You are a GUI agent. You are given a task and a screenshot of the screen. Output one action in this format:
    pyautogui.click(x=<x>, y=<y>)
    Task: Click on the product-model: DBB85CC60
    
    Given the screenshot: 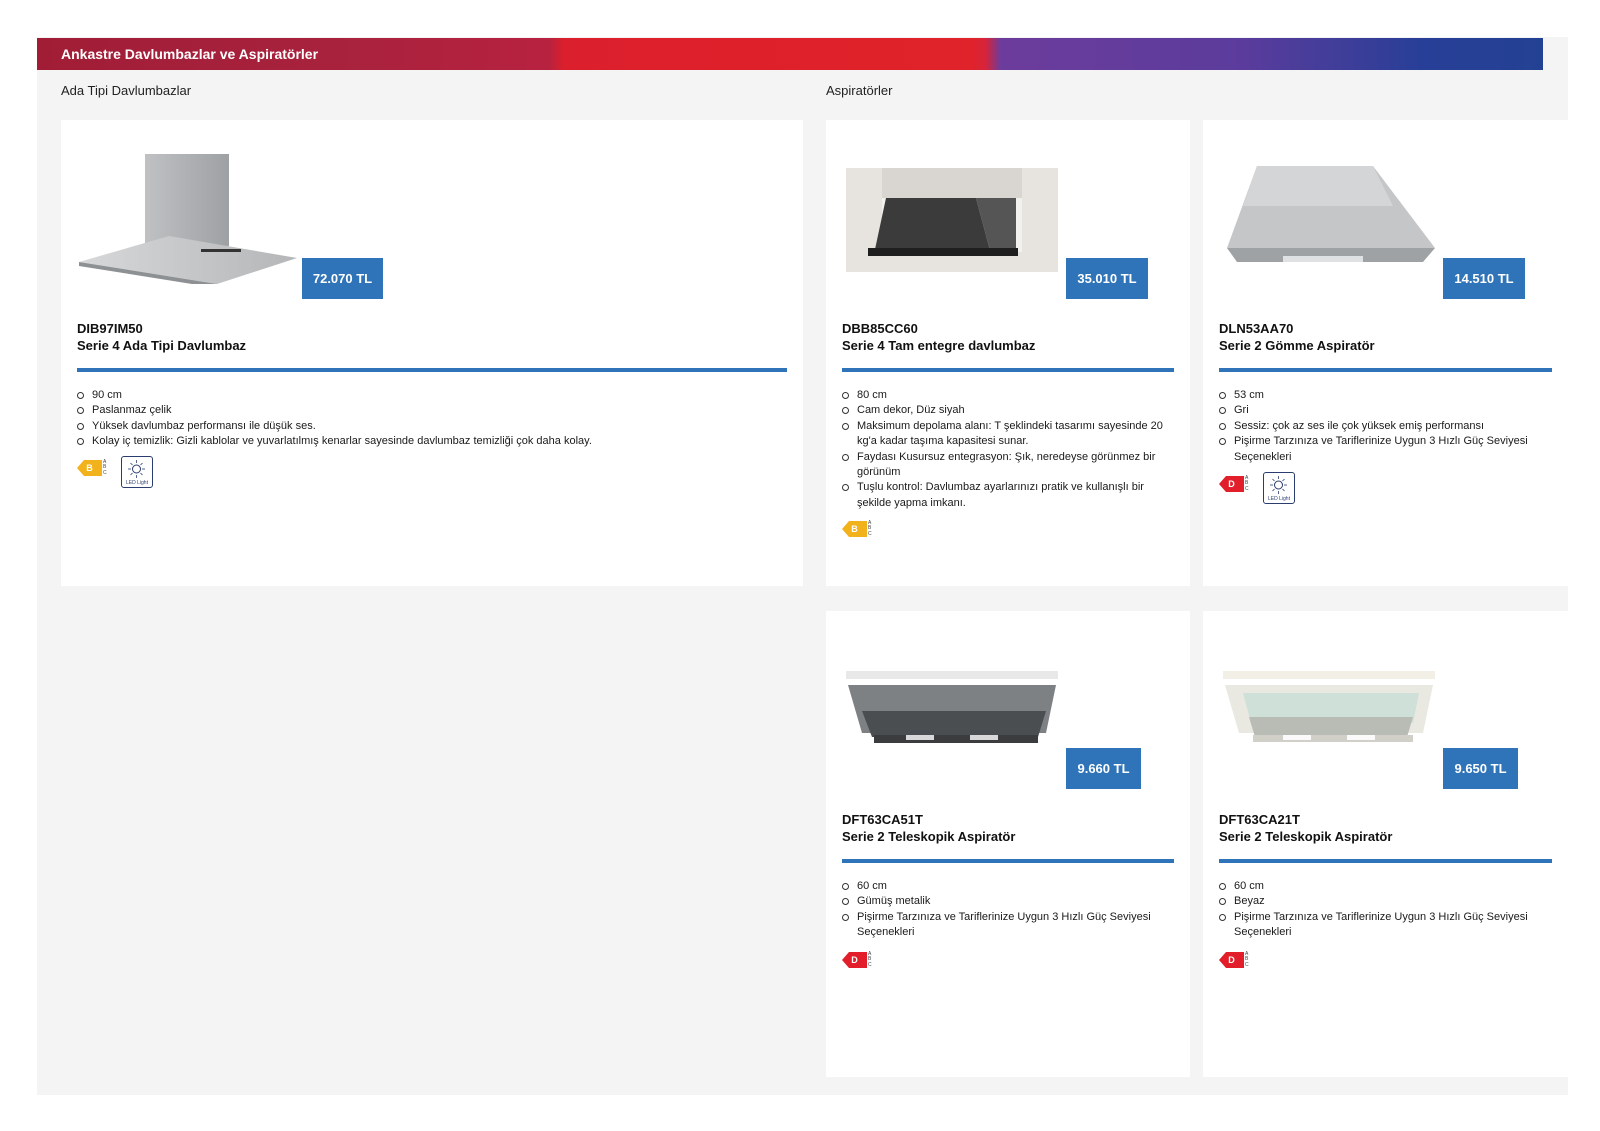 What is the action you would take?
    pyautogui.click(x=880, y=328)
    